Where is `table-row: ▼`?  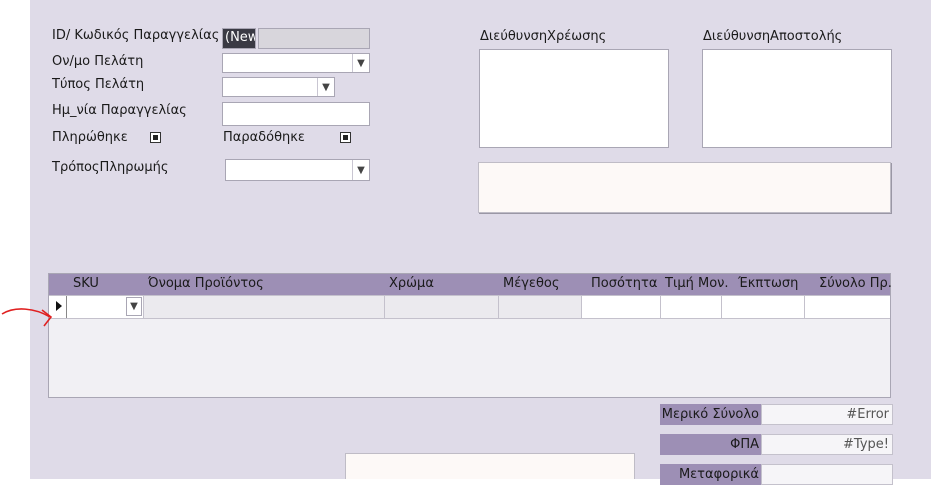
table-row: ▼ is located at coordinates (469, 307).